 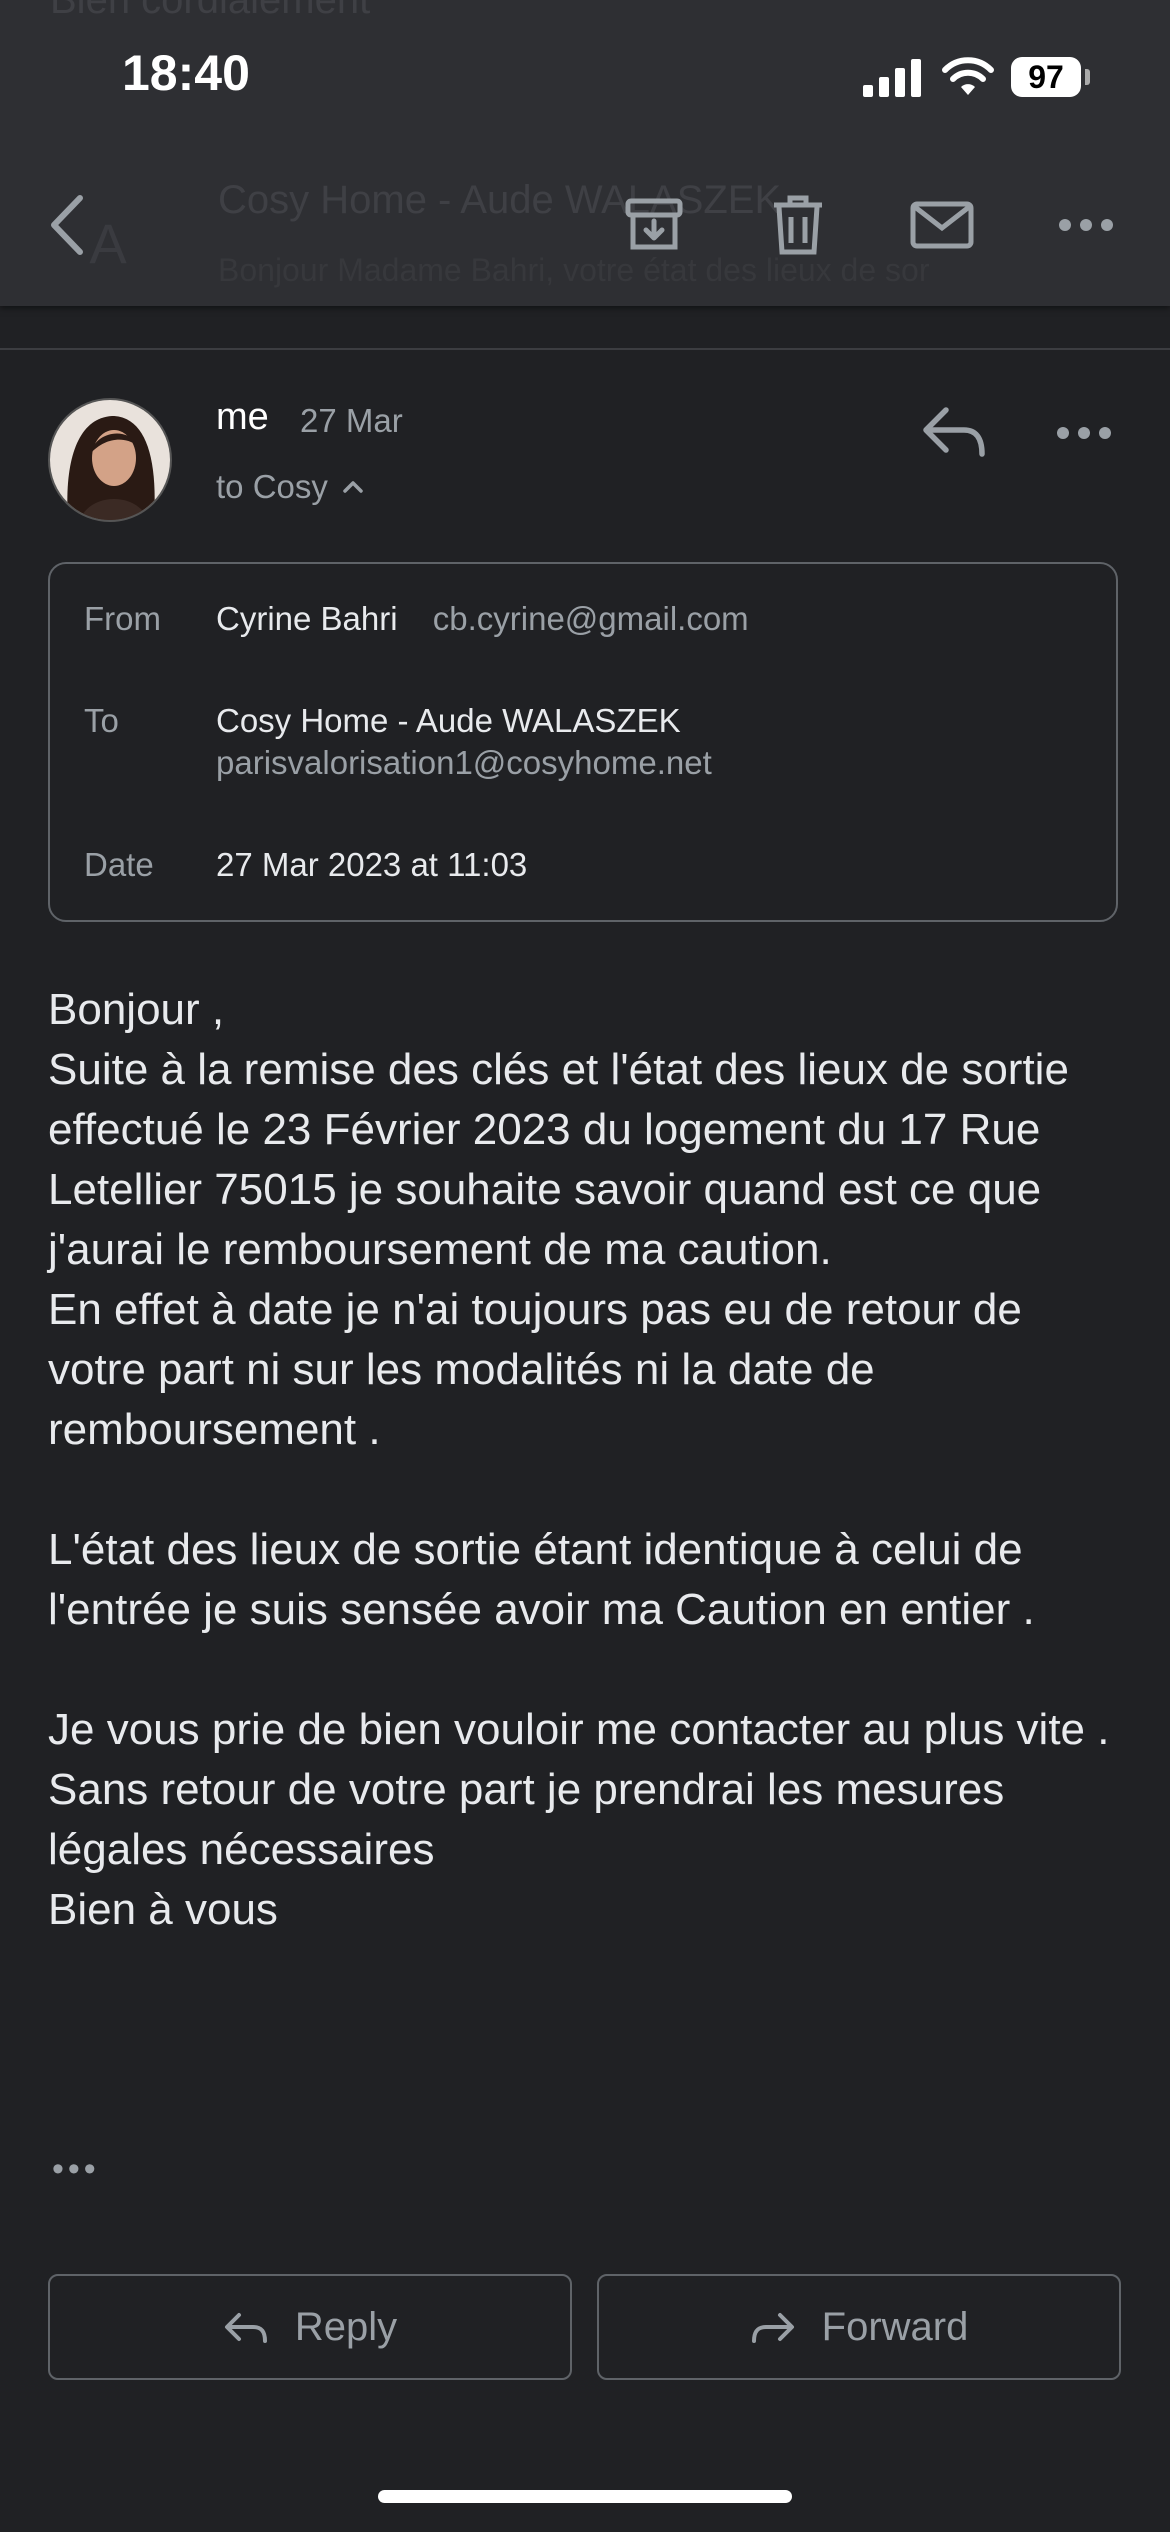 I want to click on from-label: From, so click(x=122, y=618).